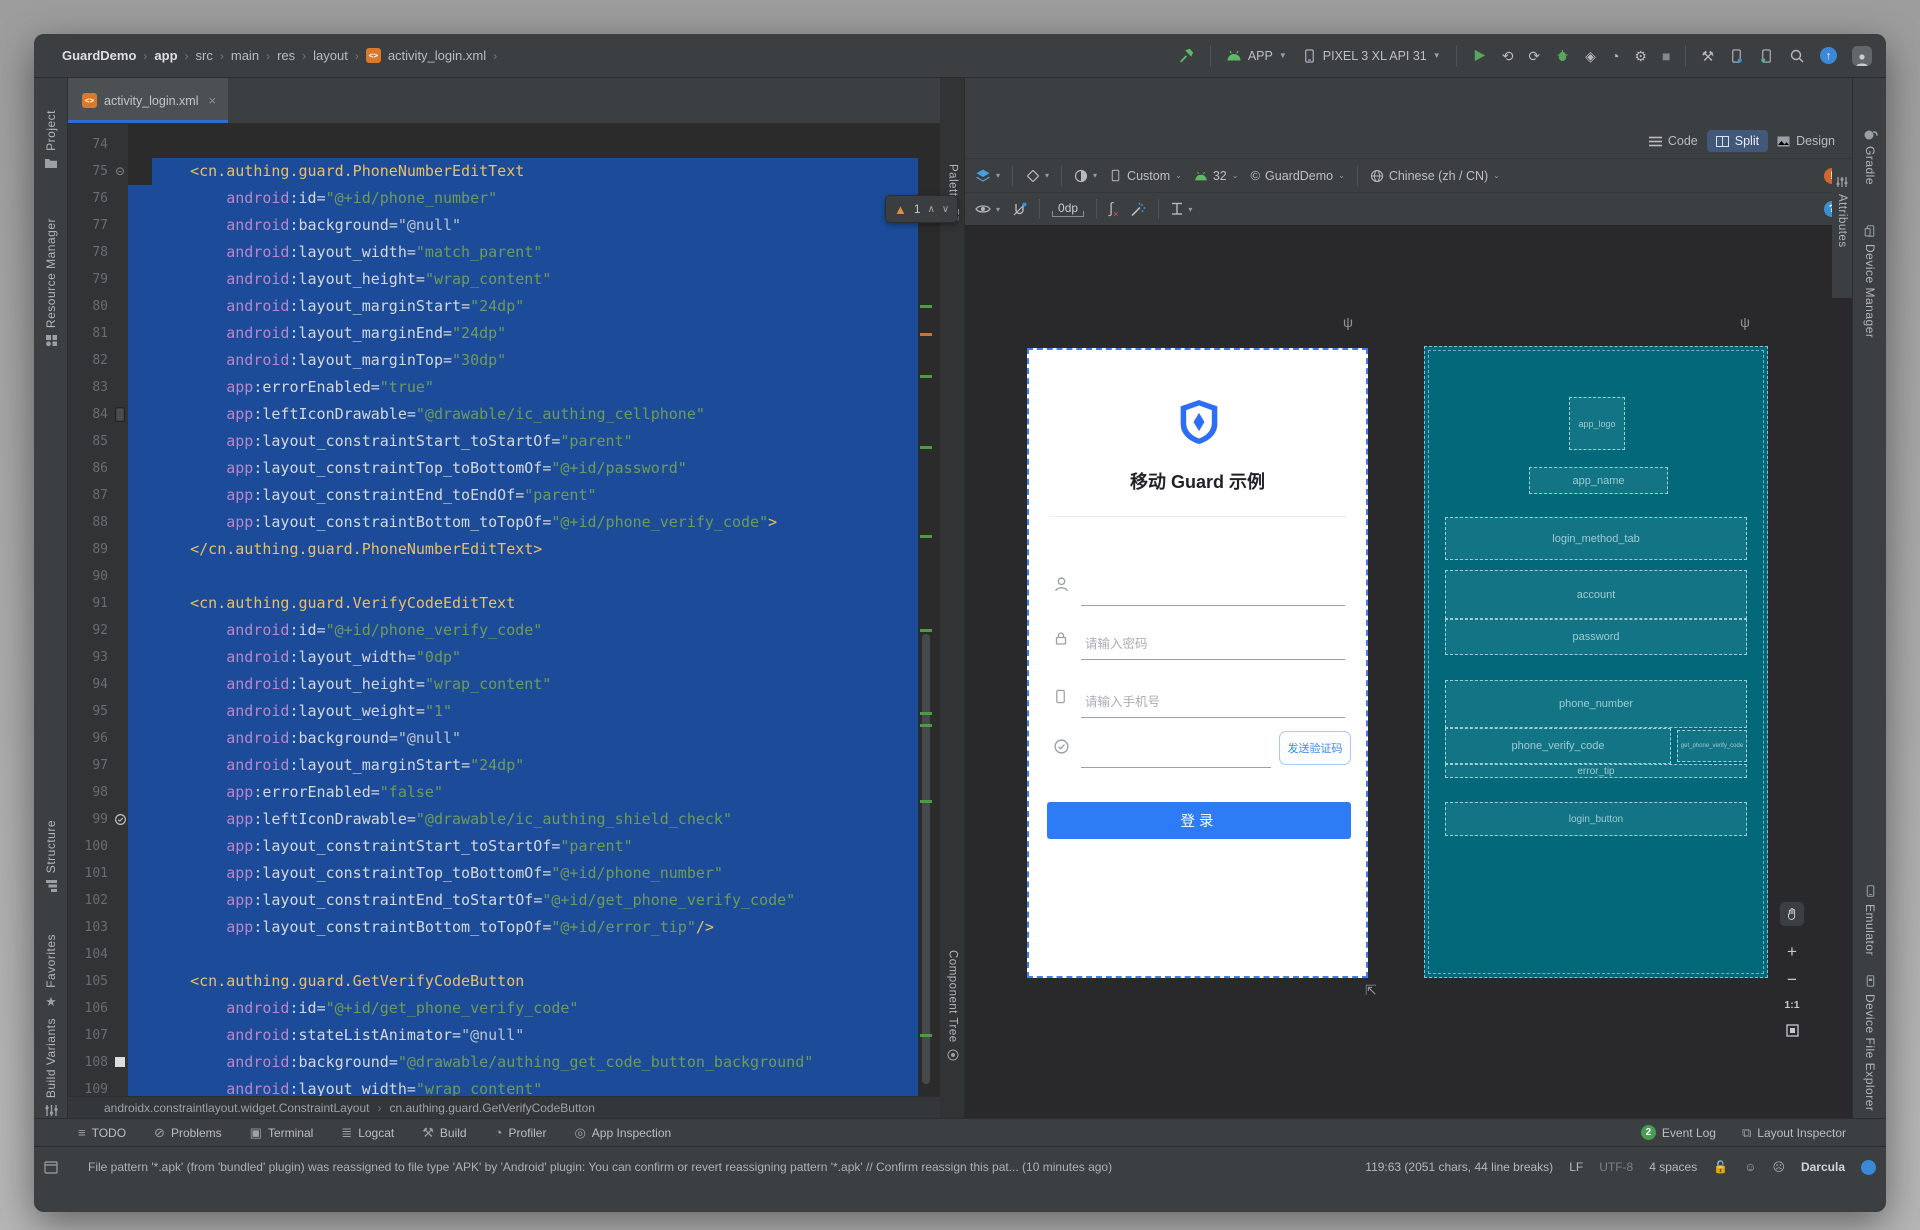 This screenshot has width=1920, height=1230. I want to click on component-tree-tab: Component Tree, so click(952, 1005).